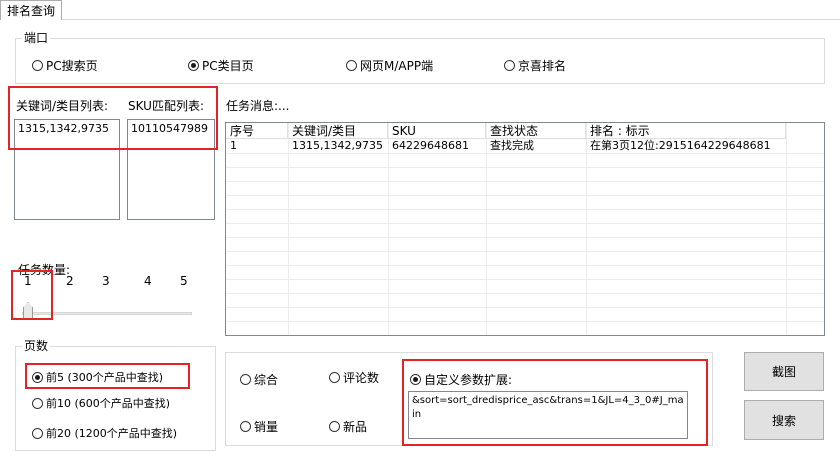 The width and height of the screenshot is (840, 467). I want to click on port-option-pc-category: PC类目页, so click(221, 65).